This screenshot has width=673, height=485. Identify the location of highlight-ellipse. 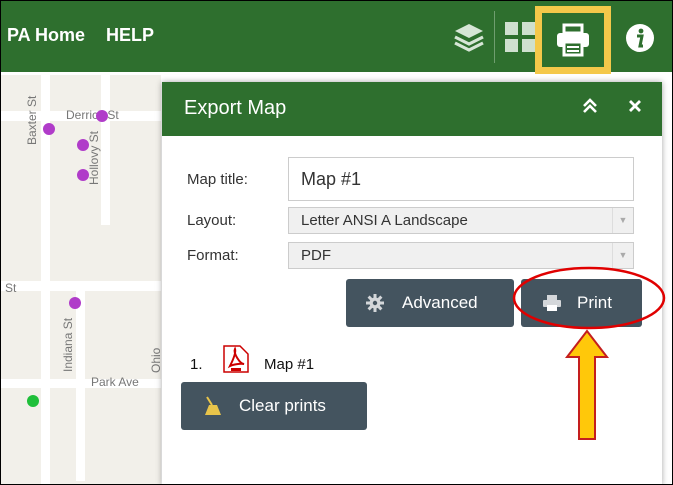
(589, 298).